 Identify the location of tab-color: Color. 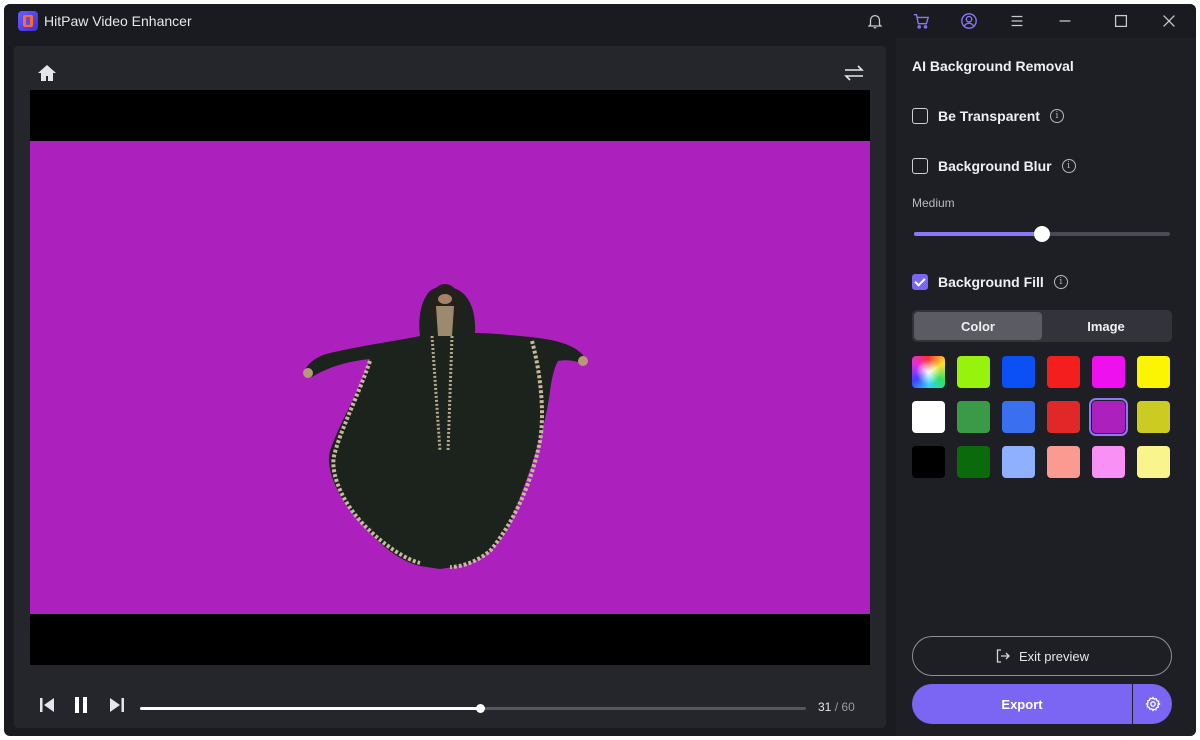
(978, 326).